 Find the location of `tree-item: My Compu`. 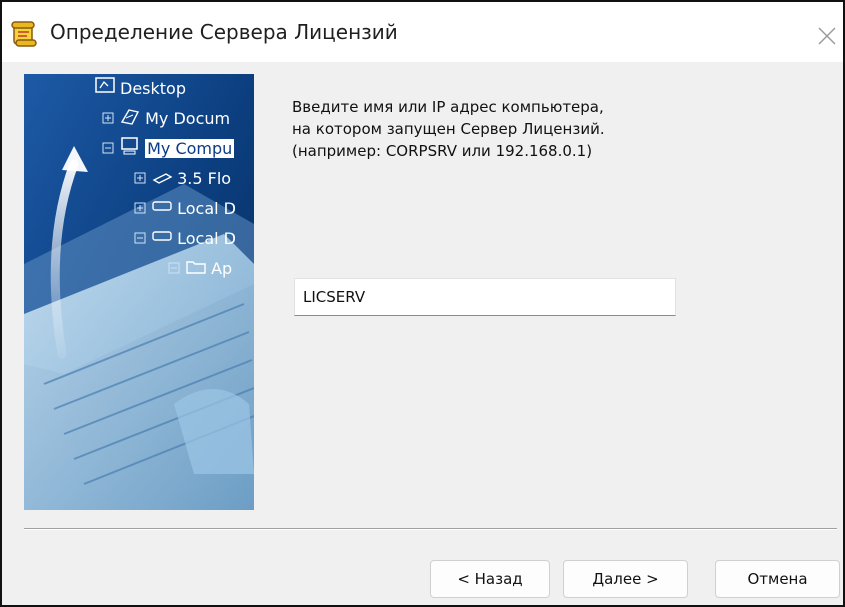

tree-item: My Compu is located at coordinates (168, 148).